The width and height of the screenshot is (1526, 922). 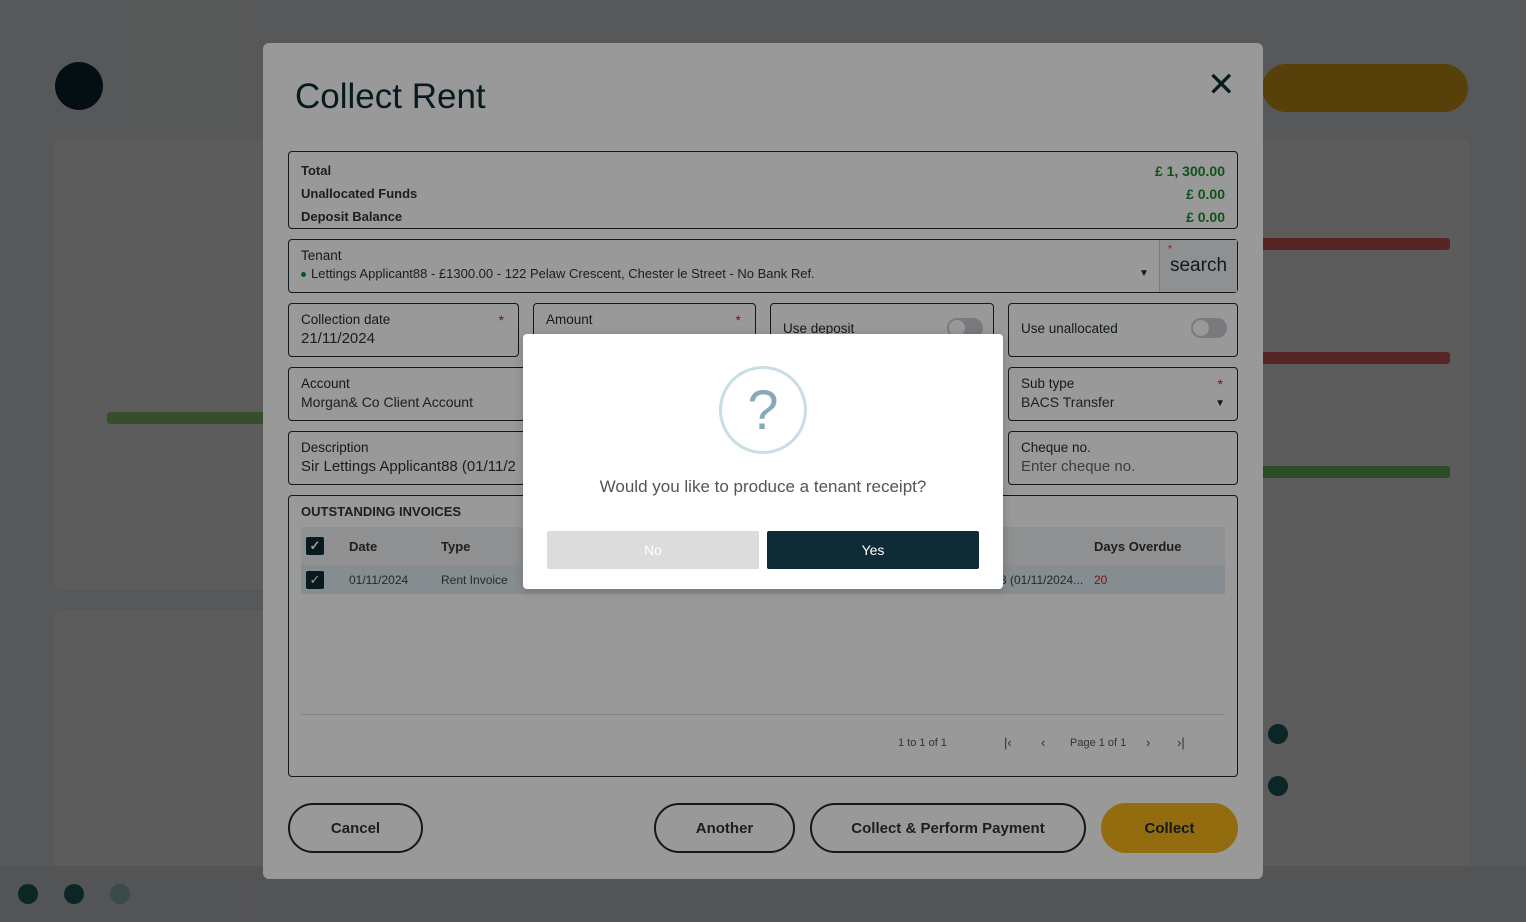 I want to click on no-button: No, so click(x=653, y=550).